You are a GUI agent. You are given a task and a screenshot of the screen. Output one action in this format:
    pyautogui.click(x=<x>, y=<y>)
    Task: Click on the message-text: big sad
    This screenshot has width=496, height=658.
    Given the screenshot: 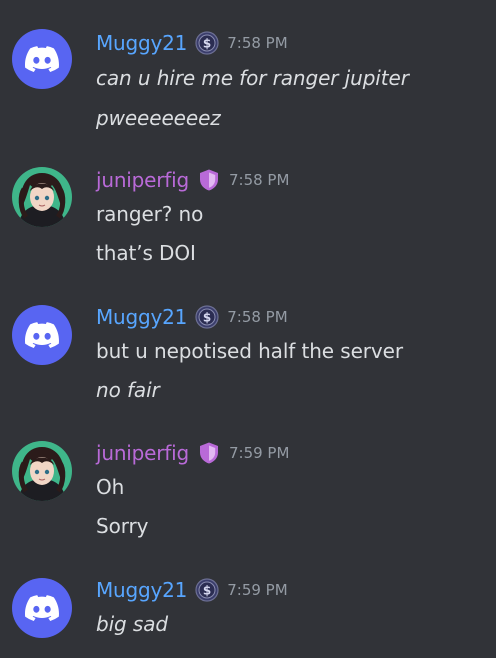 What is the action you would take?
    pyautogui.click(x=132, y=624)
    